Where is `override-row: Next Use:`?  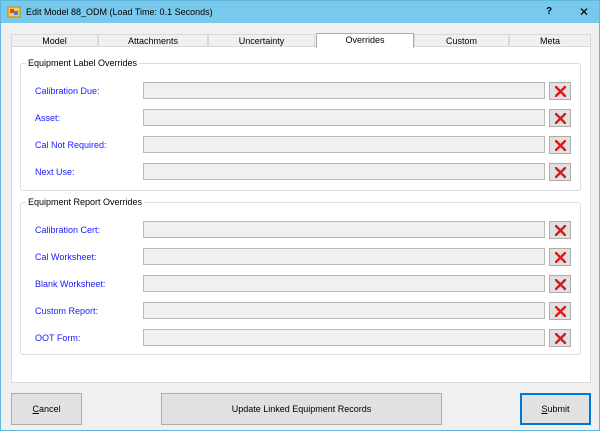 override-row: Next Use: is located at coordinates (301, 172).